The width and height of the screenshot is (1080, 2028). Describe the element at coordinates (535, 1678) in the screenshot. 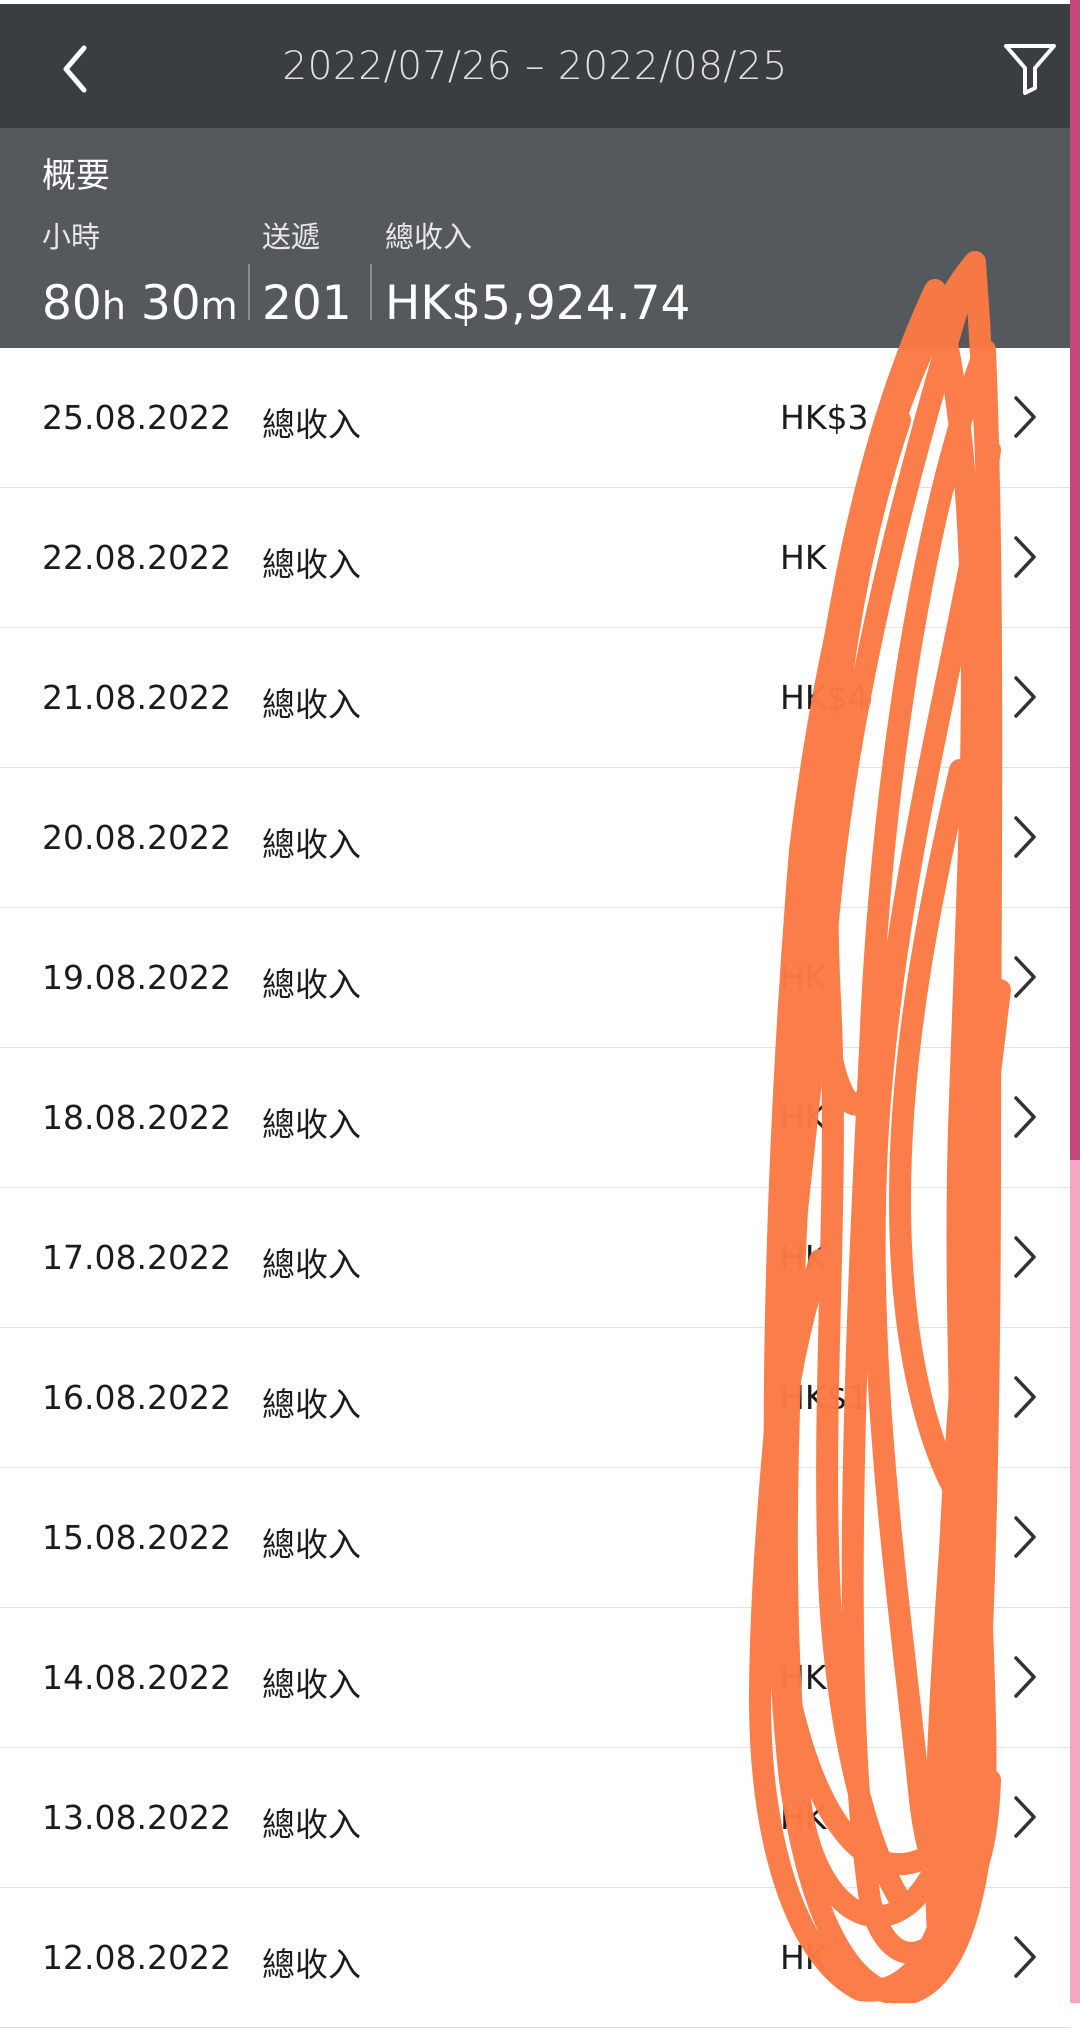

I see `list-item: 14.08.2022 總收入 HK` at that location.